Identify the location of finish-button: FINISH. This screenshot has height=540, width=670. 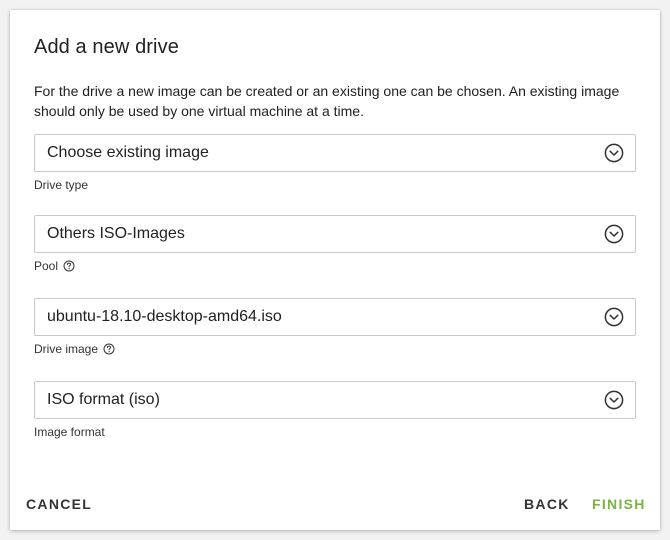
(619, 504).